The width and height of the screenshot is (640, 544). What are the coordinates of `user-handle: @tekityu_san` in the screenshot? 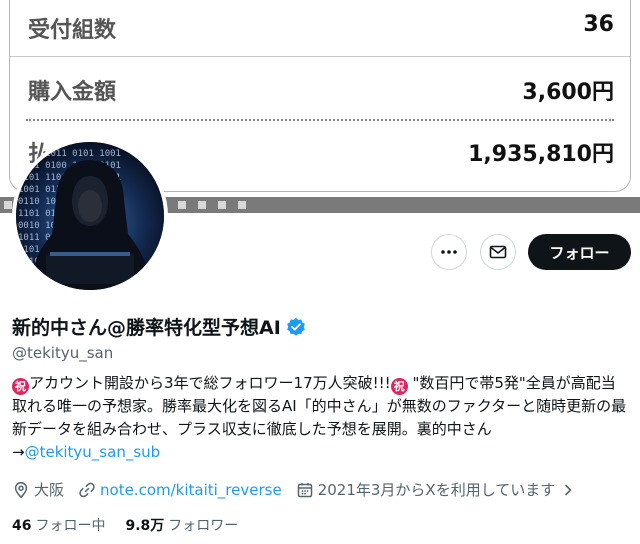 It's located at (63, 353).